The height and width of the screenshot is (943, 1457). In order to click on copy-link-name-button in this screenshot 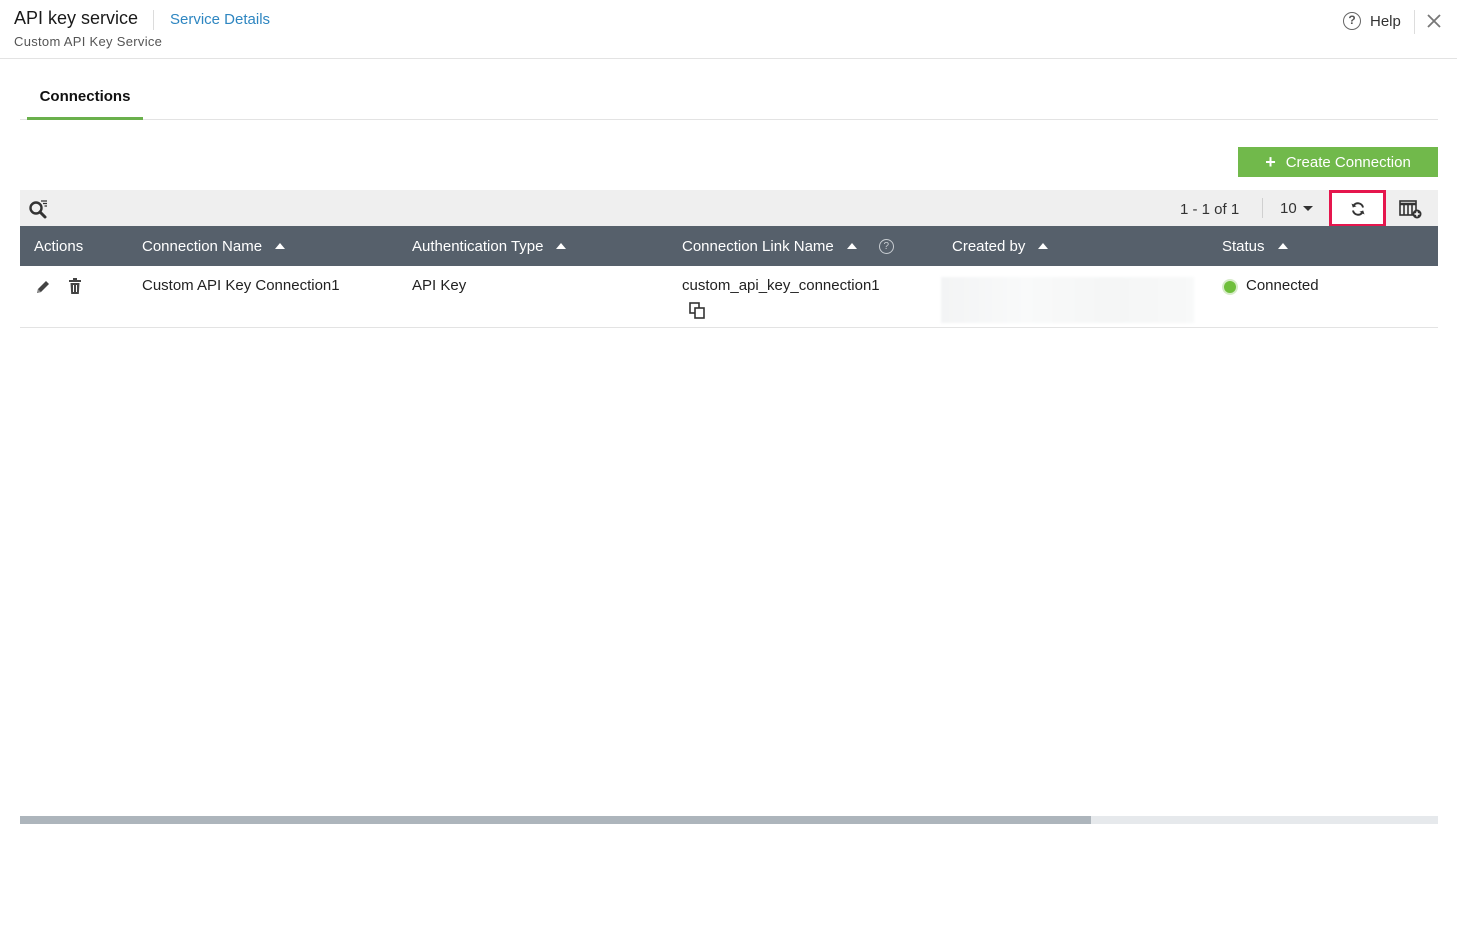, I will do `click(698, 311)`.